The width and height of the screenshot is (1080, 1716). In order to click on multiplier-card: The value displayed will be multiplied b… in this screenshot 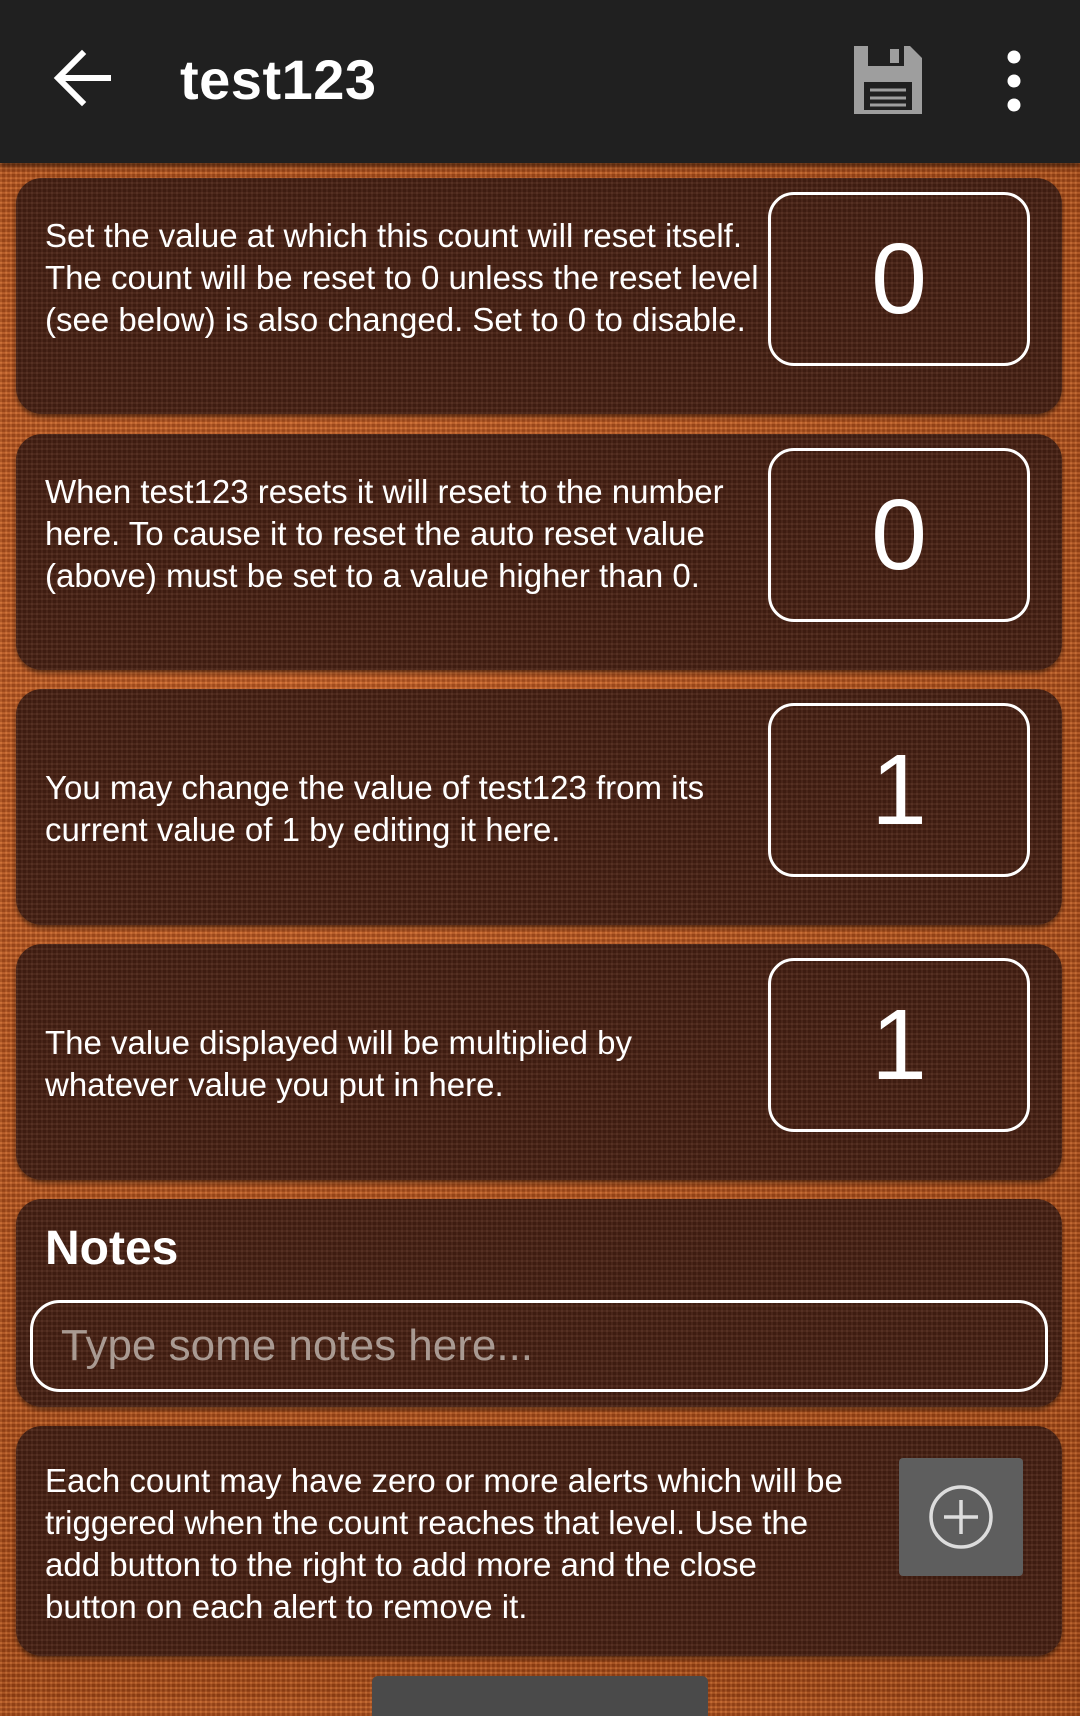, I will do `click(539, 1062)`.